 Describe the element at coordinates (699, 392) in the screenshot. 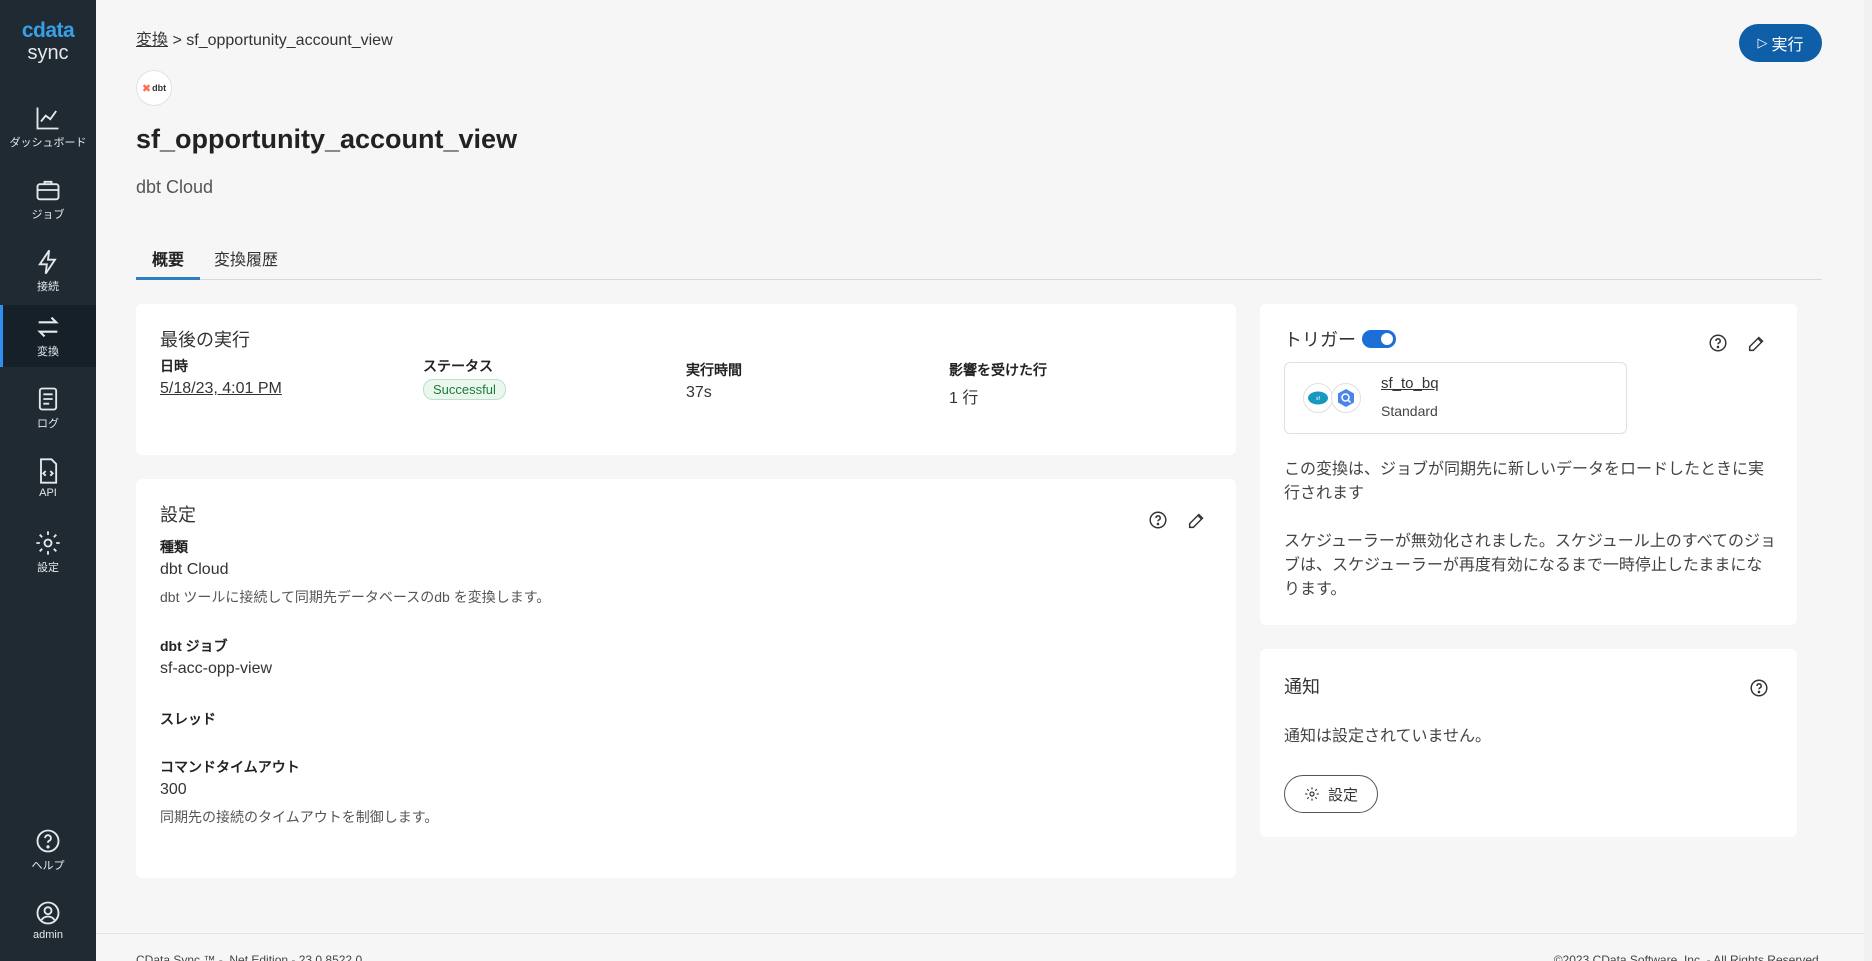

I see `duration-value: 37s` at that location.